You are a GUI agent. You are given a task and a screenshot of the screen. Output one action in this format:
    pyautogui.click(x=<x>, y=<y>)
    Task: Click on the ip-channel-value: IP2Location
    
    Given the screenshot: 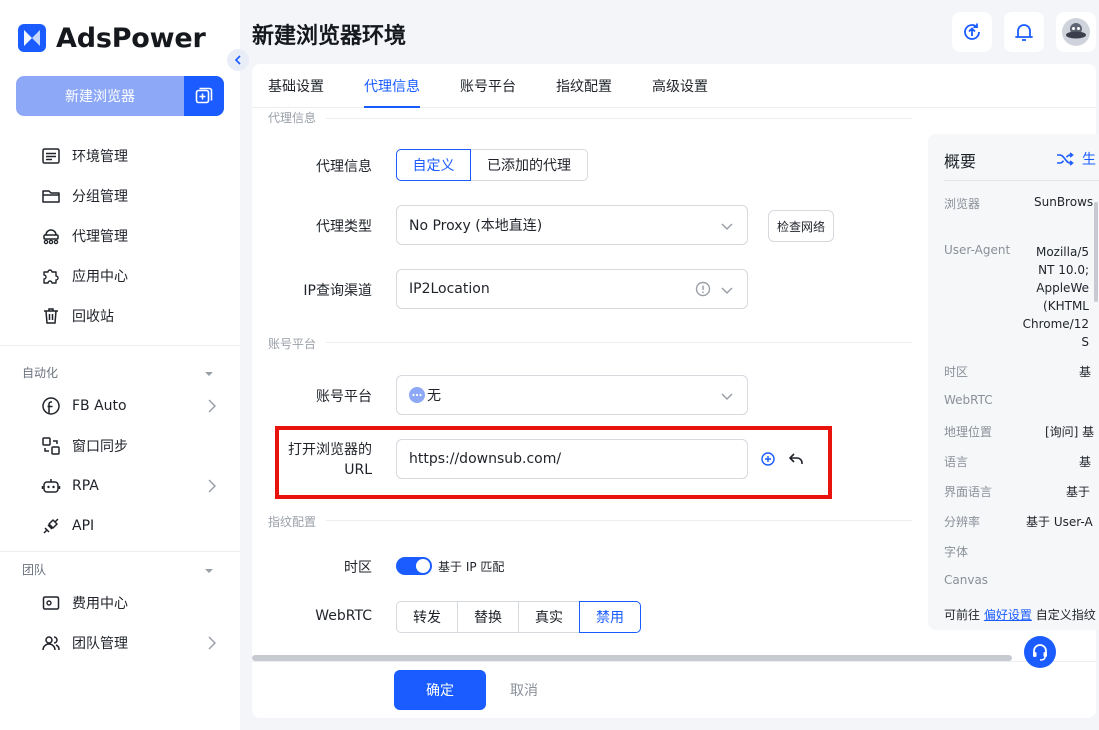 What is the action you would take?
    pyautogui.click(x=449, y=289)
    